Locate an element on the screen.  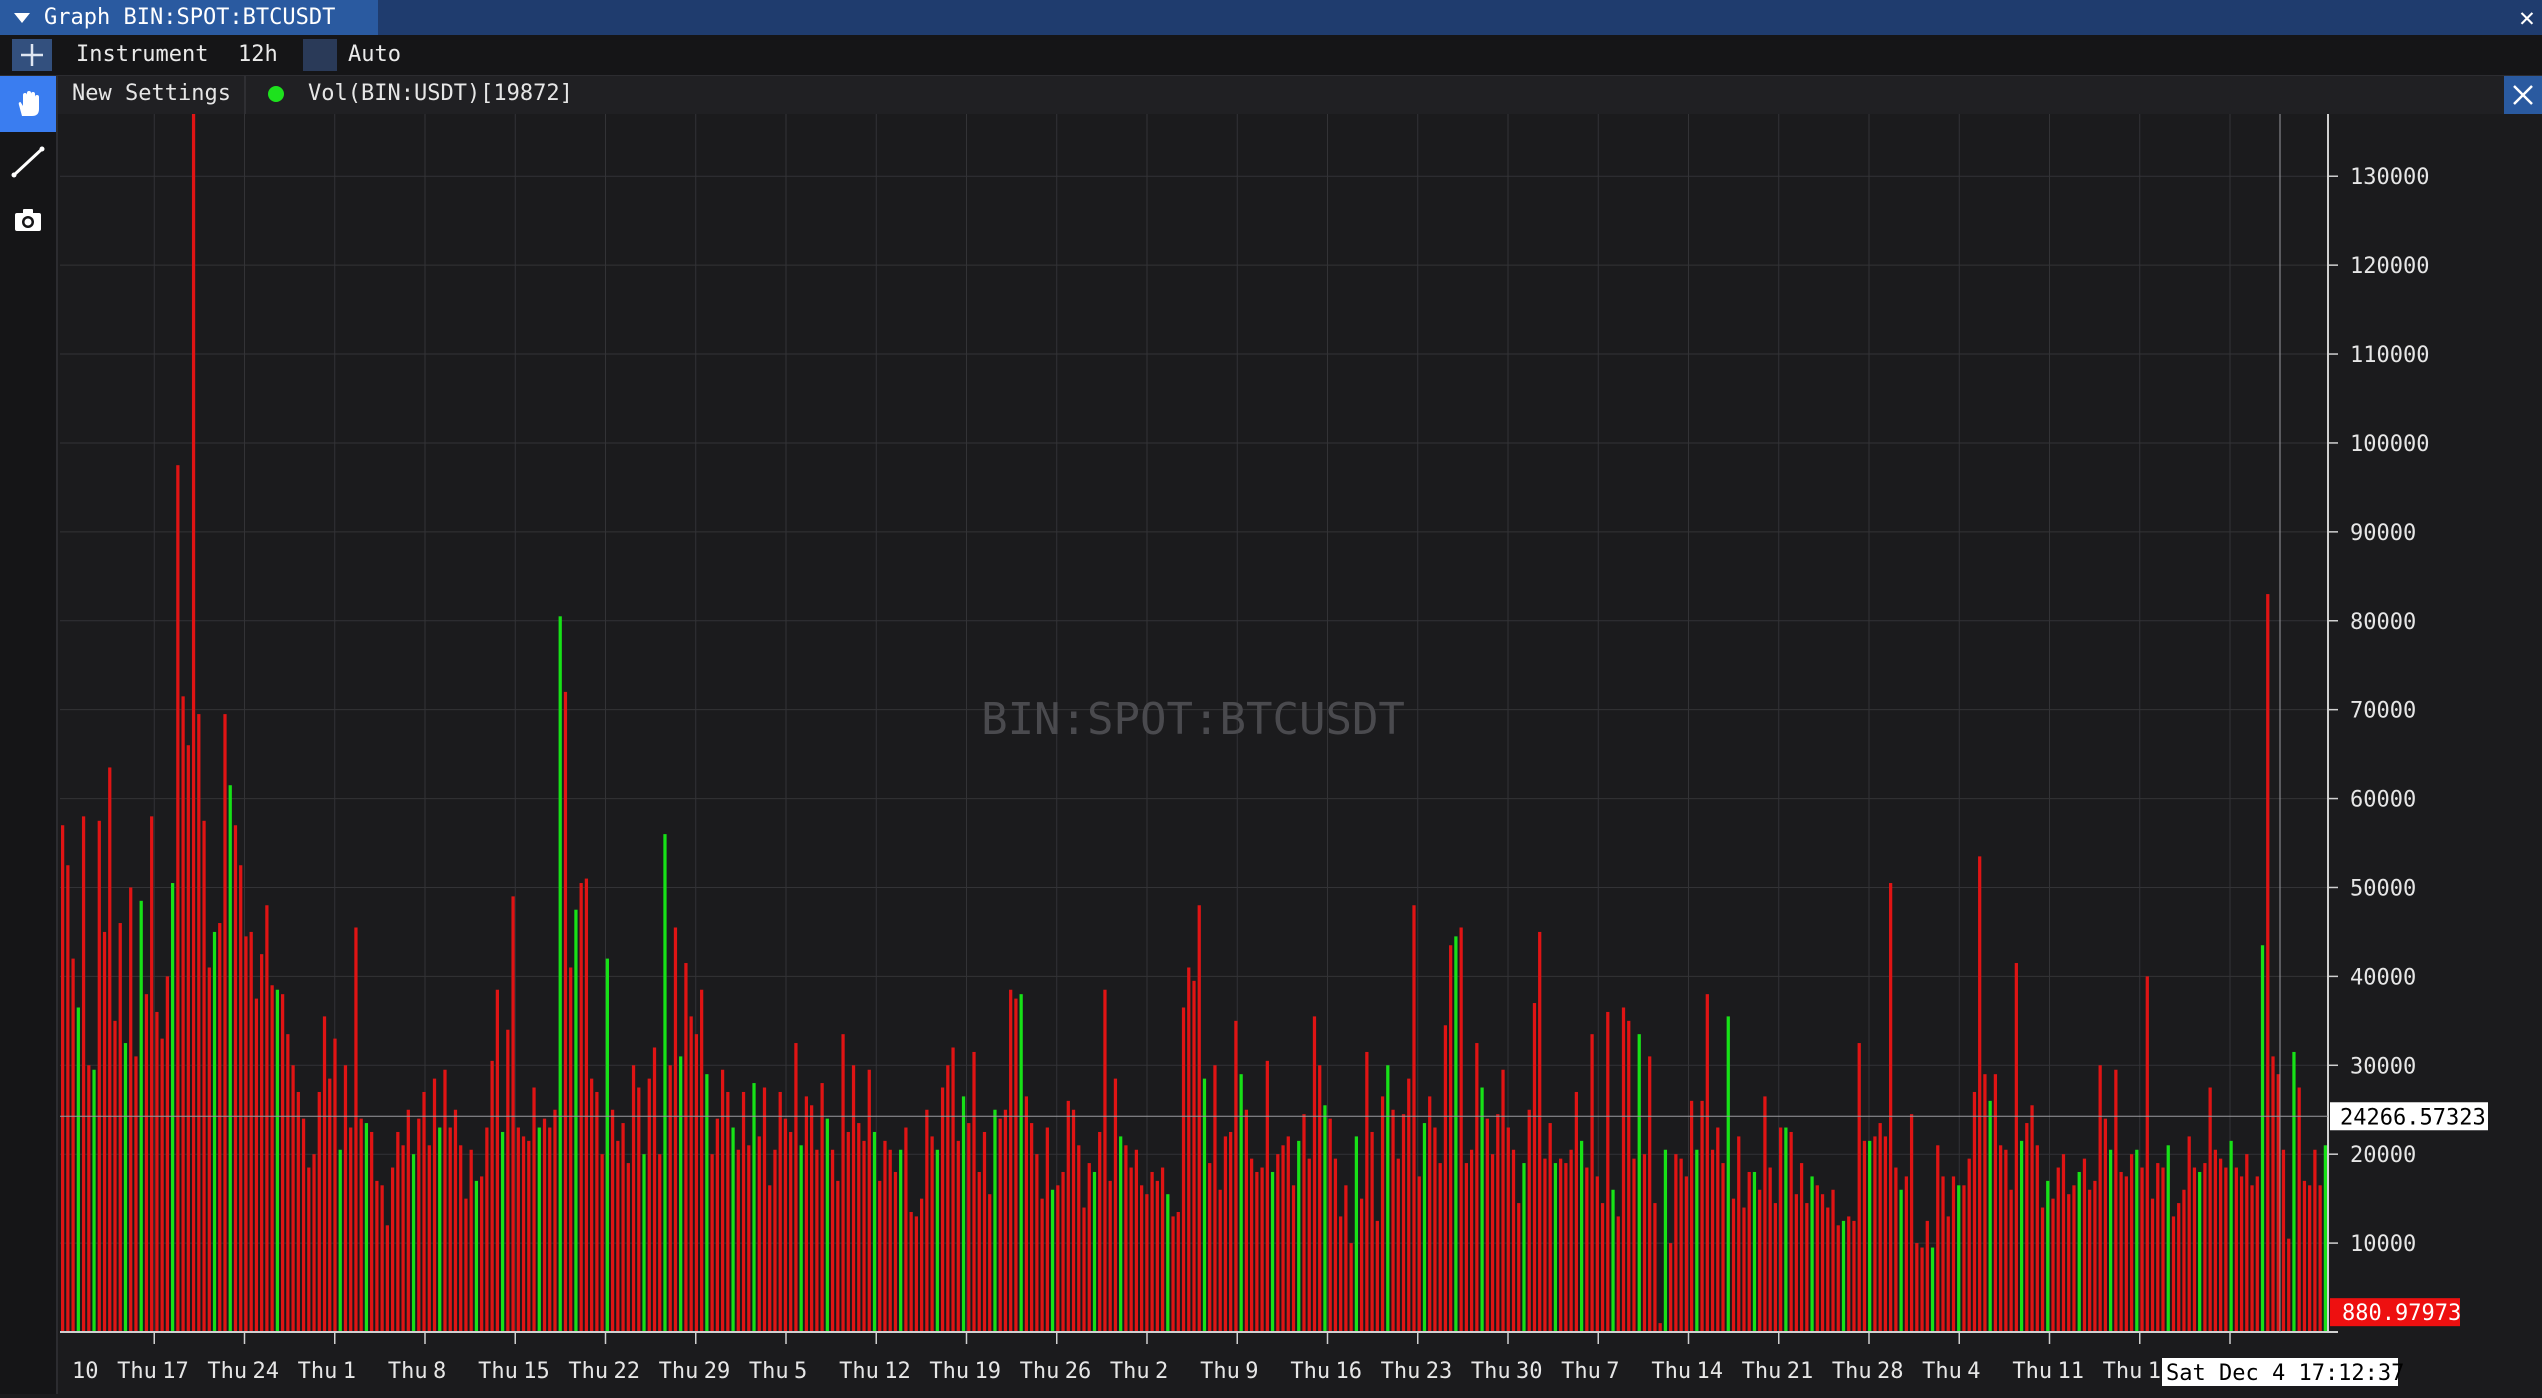
auto-mode-button: Auto is located at coordinates (374, 54).